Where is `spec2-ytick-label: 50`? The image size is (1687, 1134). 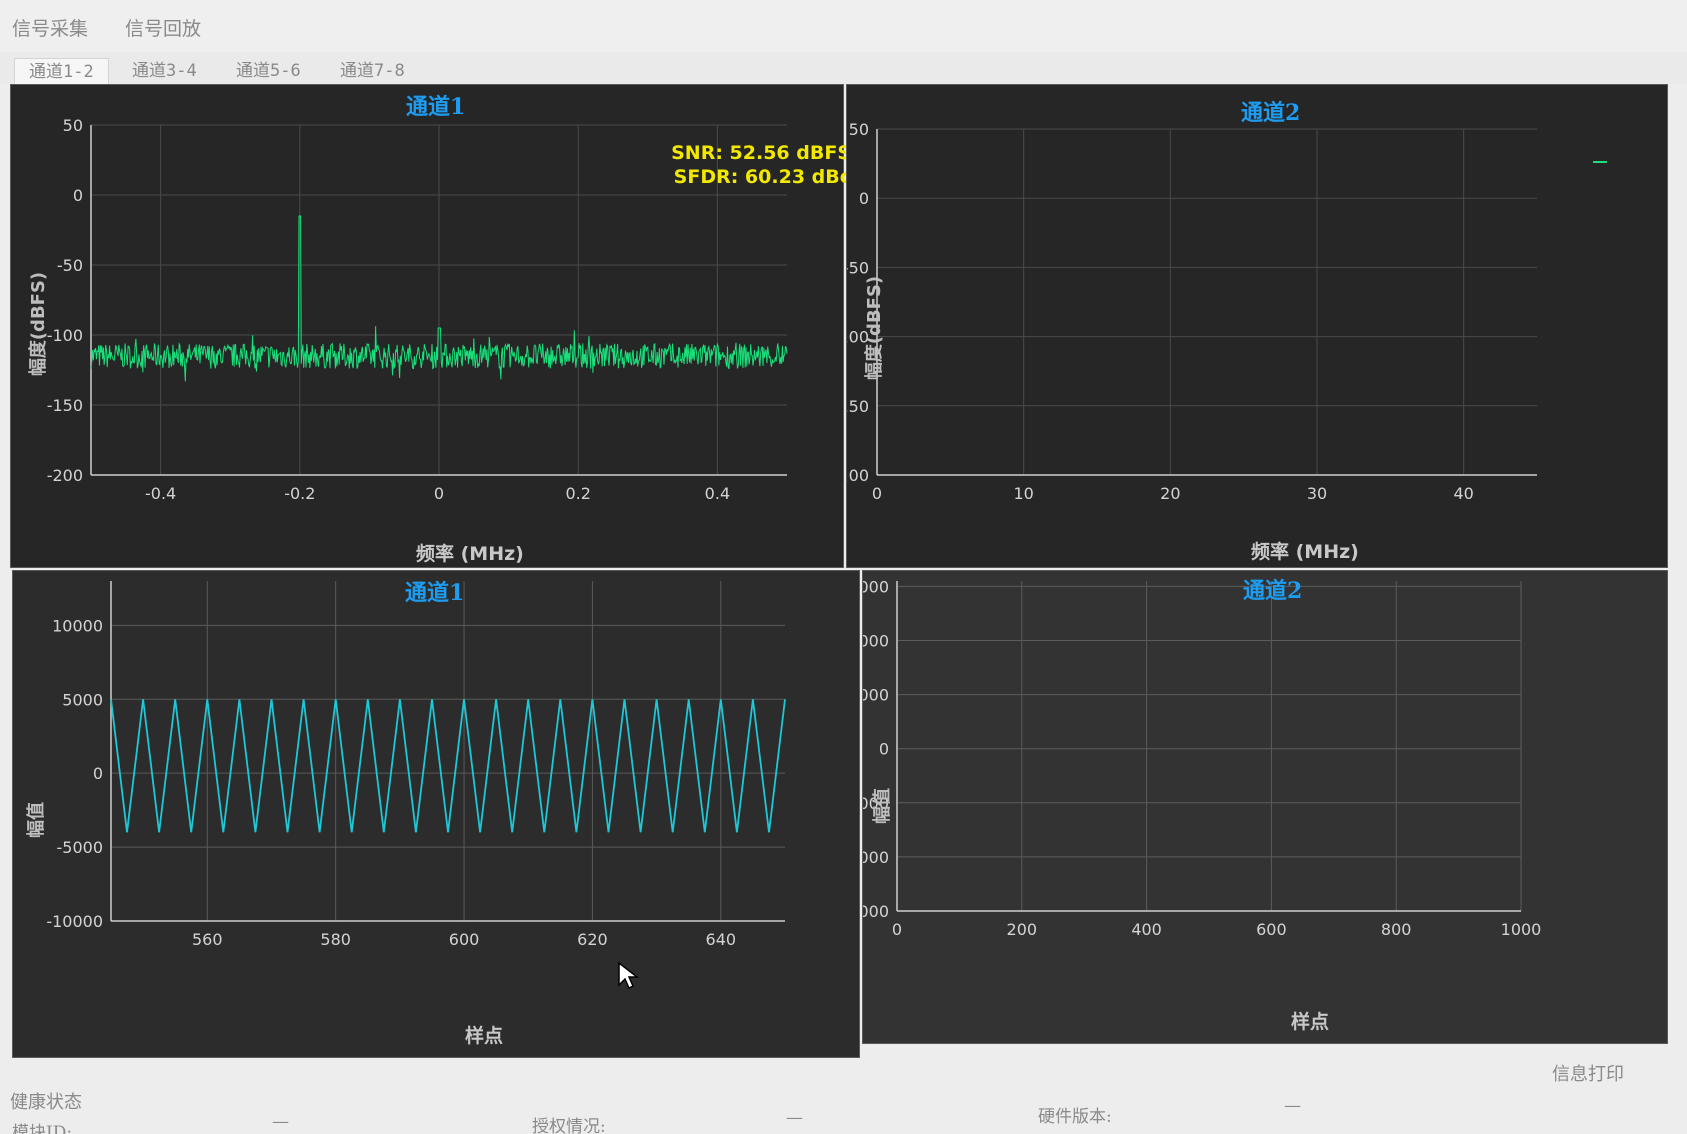
spec2-ytick-label: 50 is located at coordinates (859, 129).